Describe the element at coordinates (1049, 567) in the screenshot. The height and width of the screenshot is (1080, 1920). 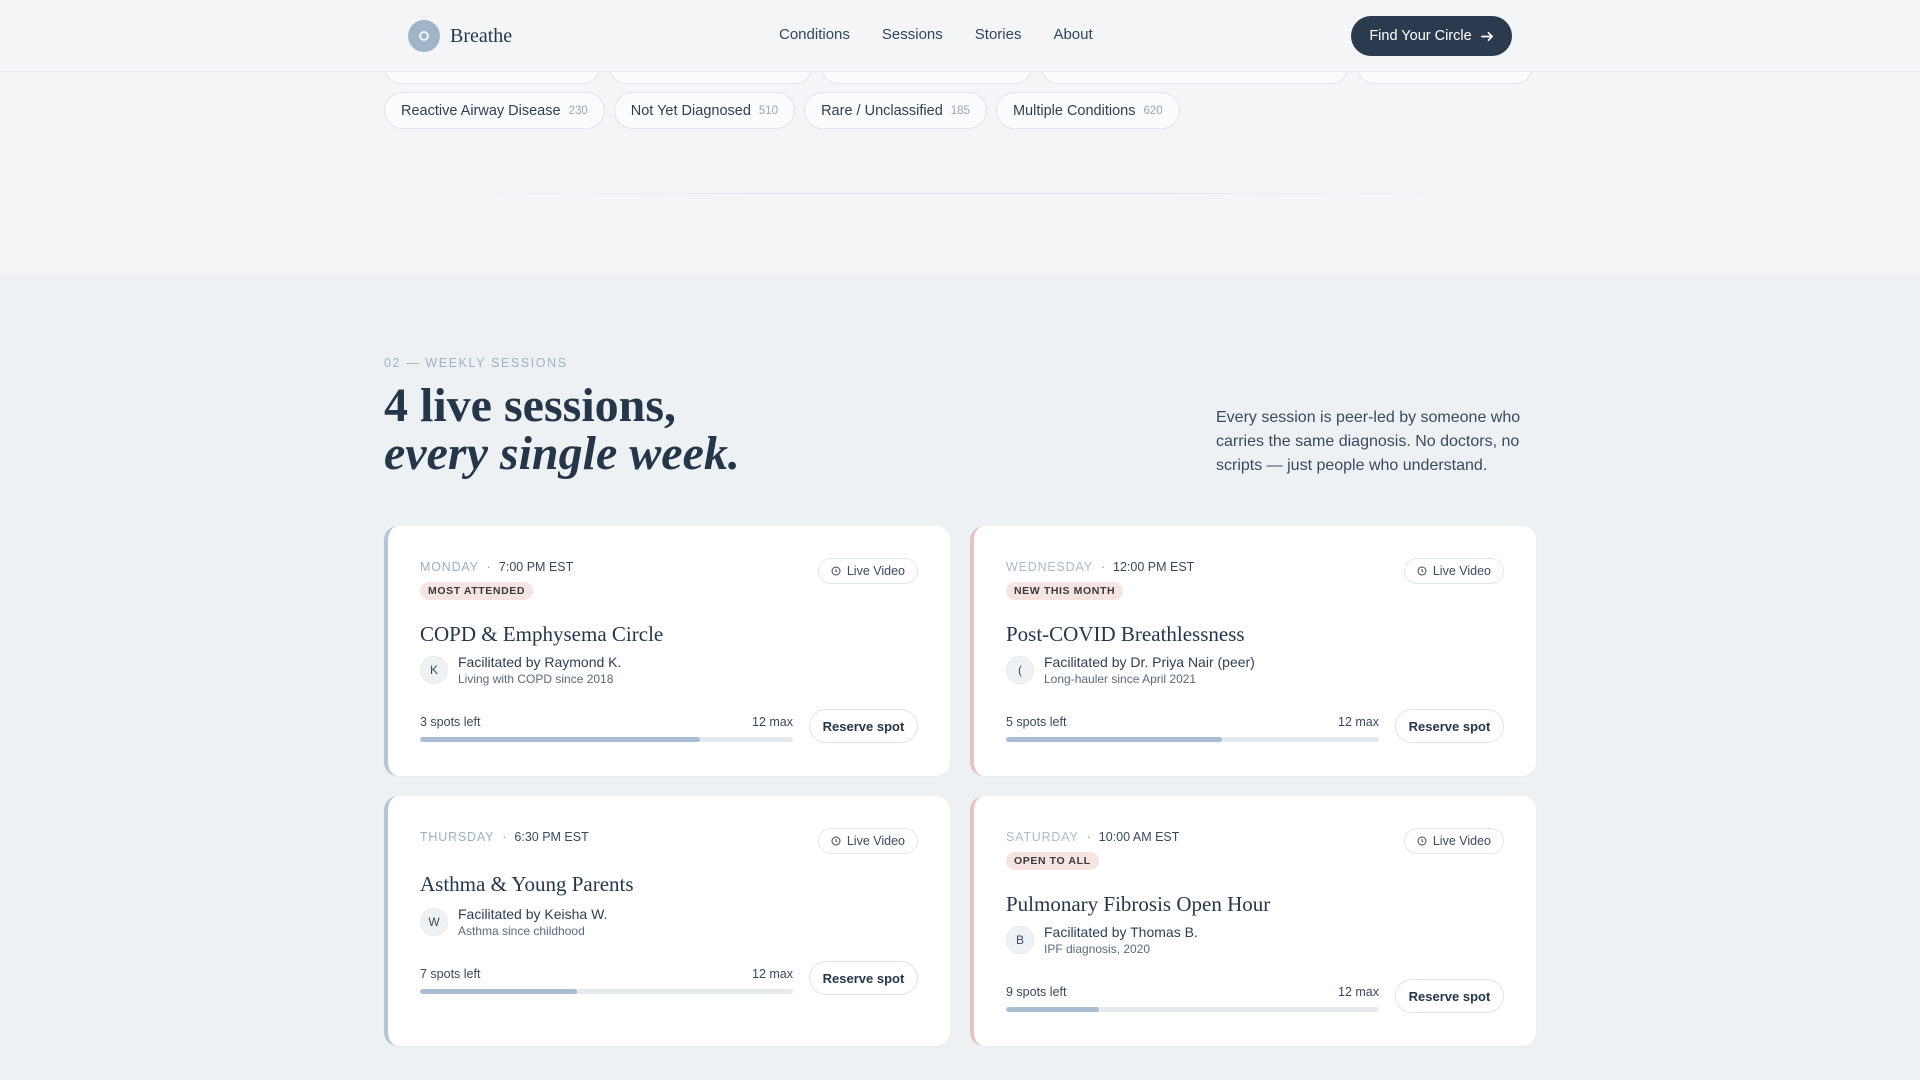
I see `session-day: WEDNESDAY` at that location.